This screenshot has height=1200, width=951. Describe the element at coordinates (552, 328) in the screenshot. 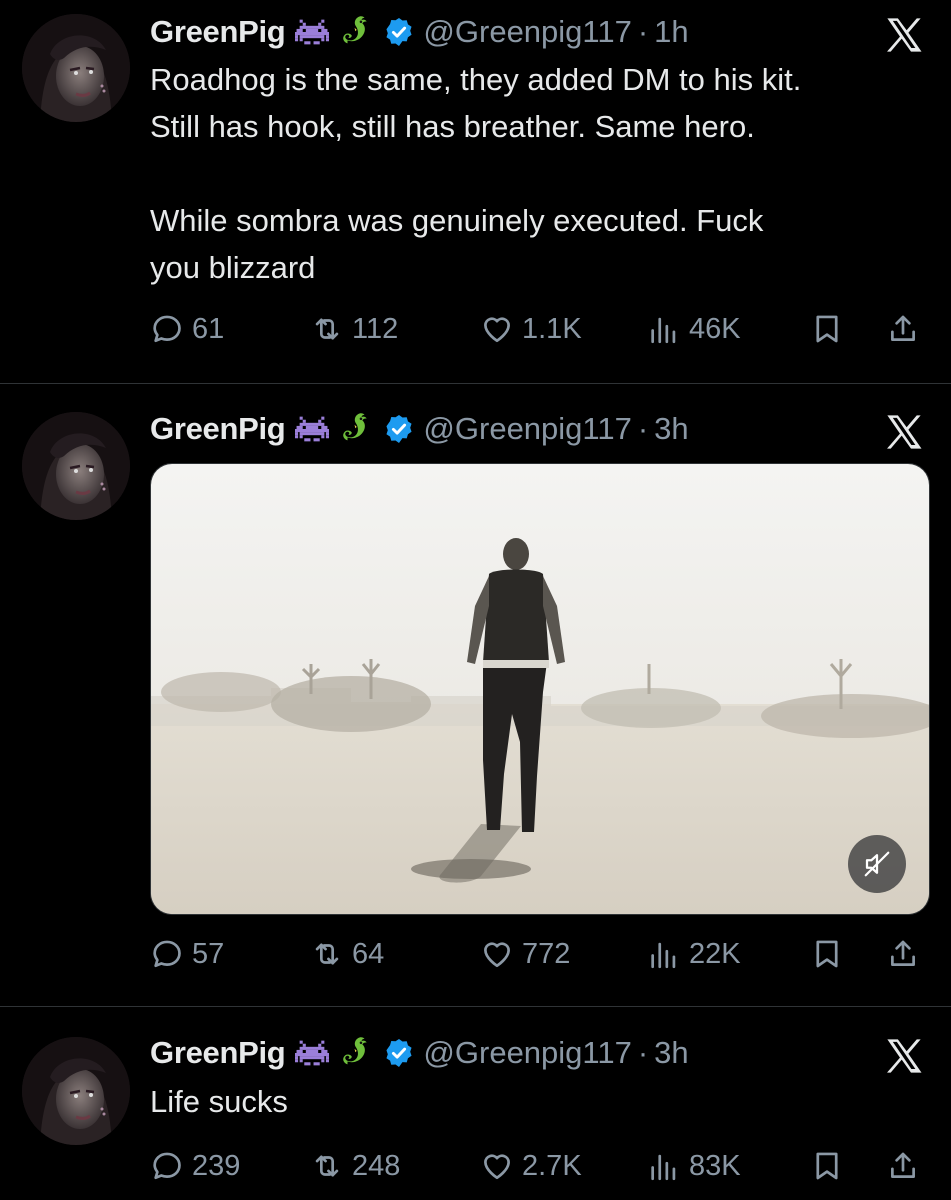

I see `like-count: 1.1K` at that location.